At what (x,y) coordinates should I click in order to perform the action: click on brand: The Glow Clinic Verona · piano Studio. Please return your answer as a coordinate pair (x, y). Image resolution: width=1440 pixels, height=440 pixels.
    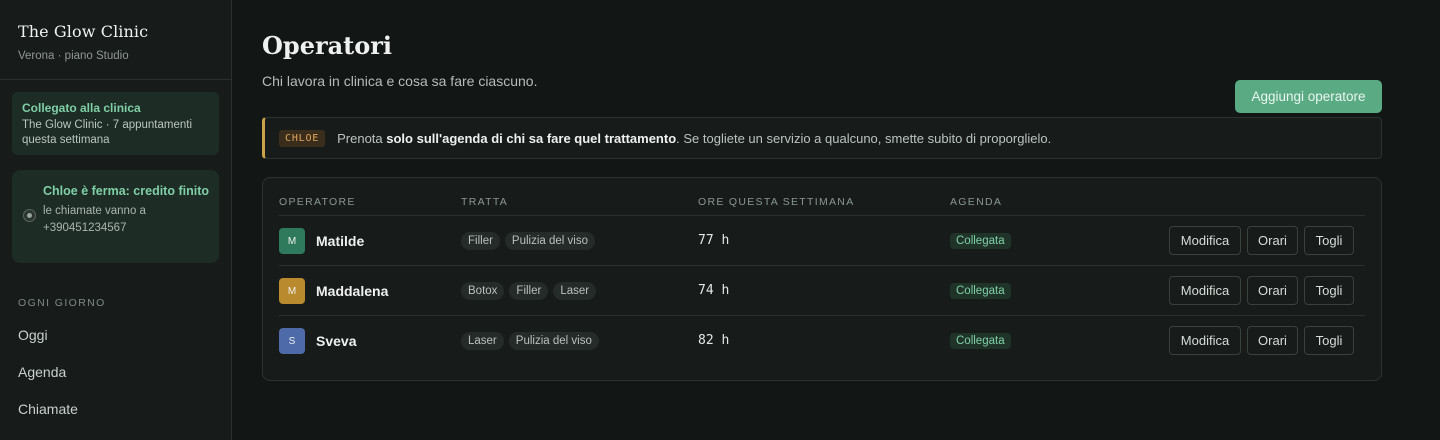
    Looking at the image, I should click on (115, 40).